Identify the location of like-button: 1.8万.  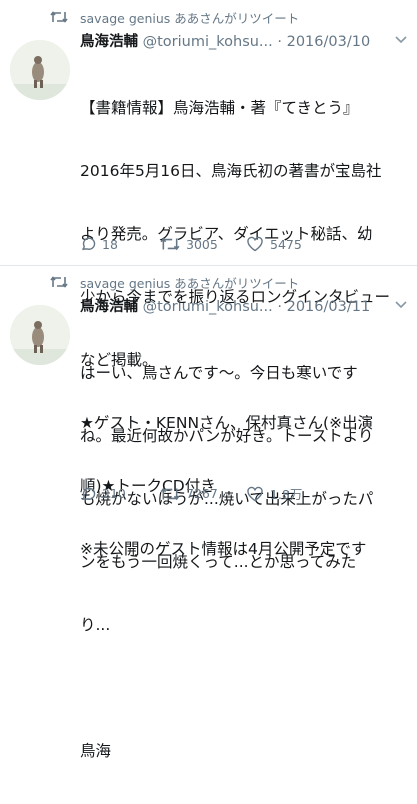
(274, 493).